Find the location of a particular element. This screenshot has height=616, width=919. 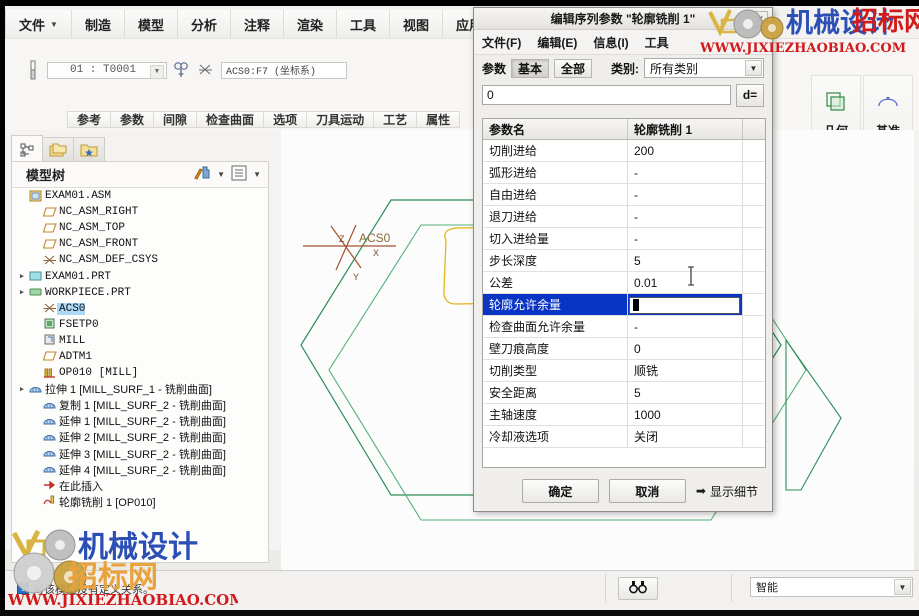

tree-item: 延伸 2 [MILL_SURF_2 - 铣削曲面] is located at coordinates (140, 437).